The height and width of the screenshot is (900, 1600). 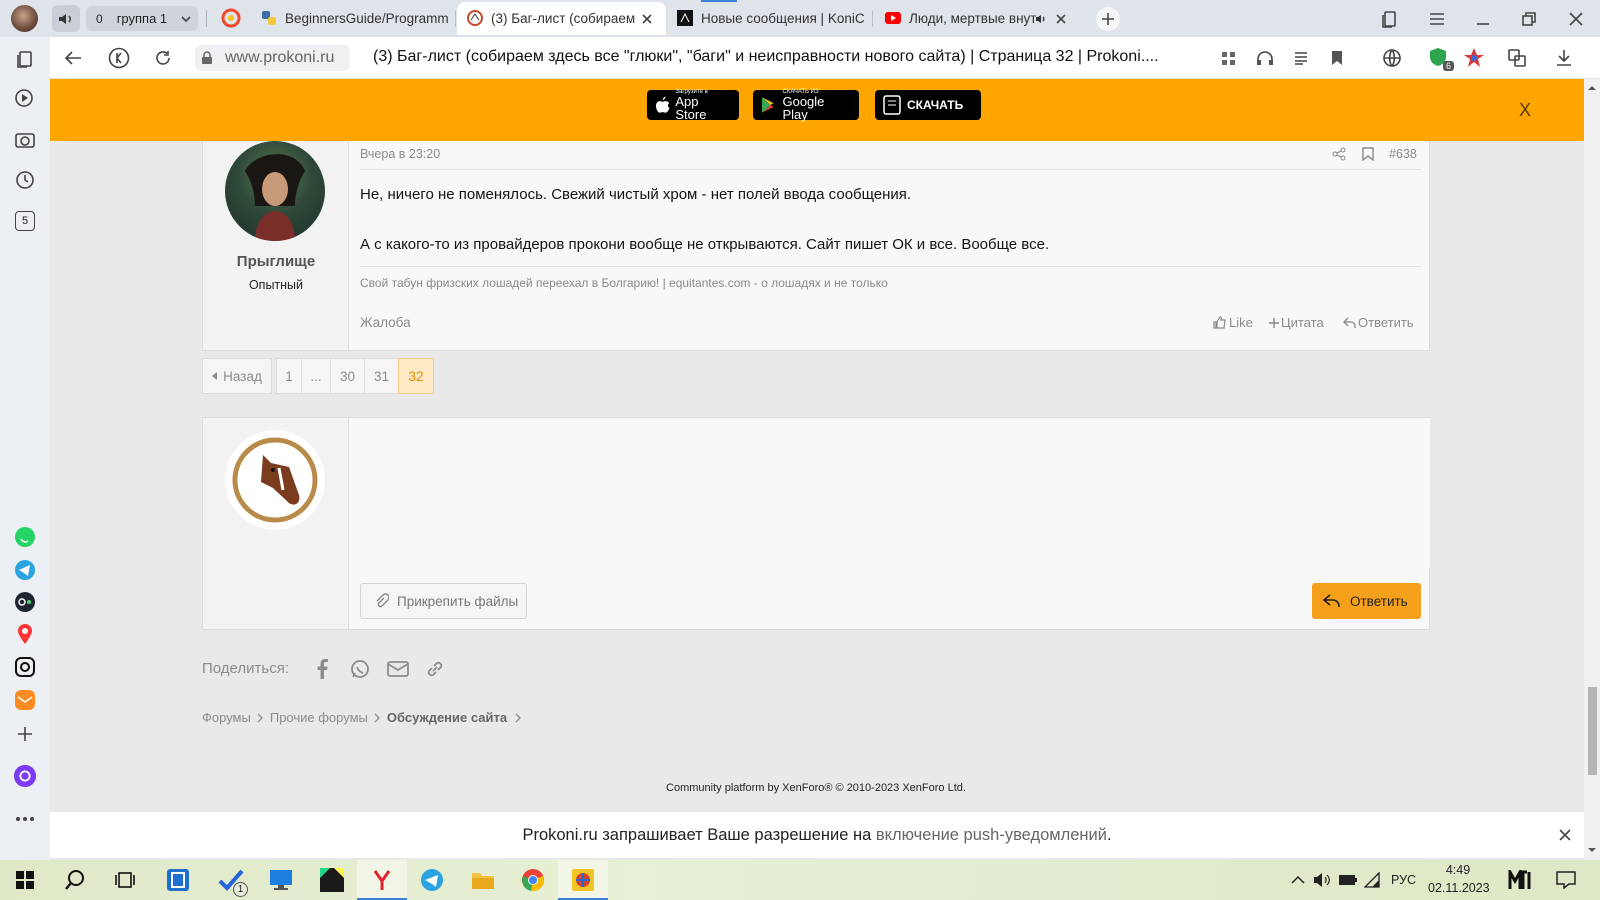 What do you see at coordinates (231, 18) in the screenshot?
I see `pinned-tab` at bounding box center [231, 18].